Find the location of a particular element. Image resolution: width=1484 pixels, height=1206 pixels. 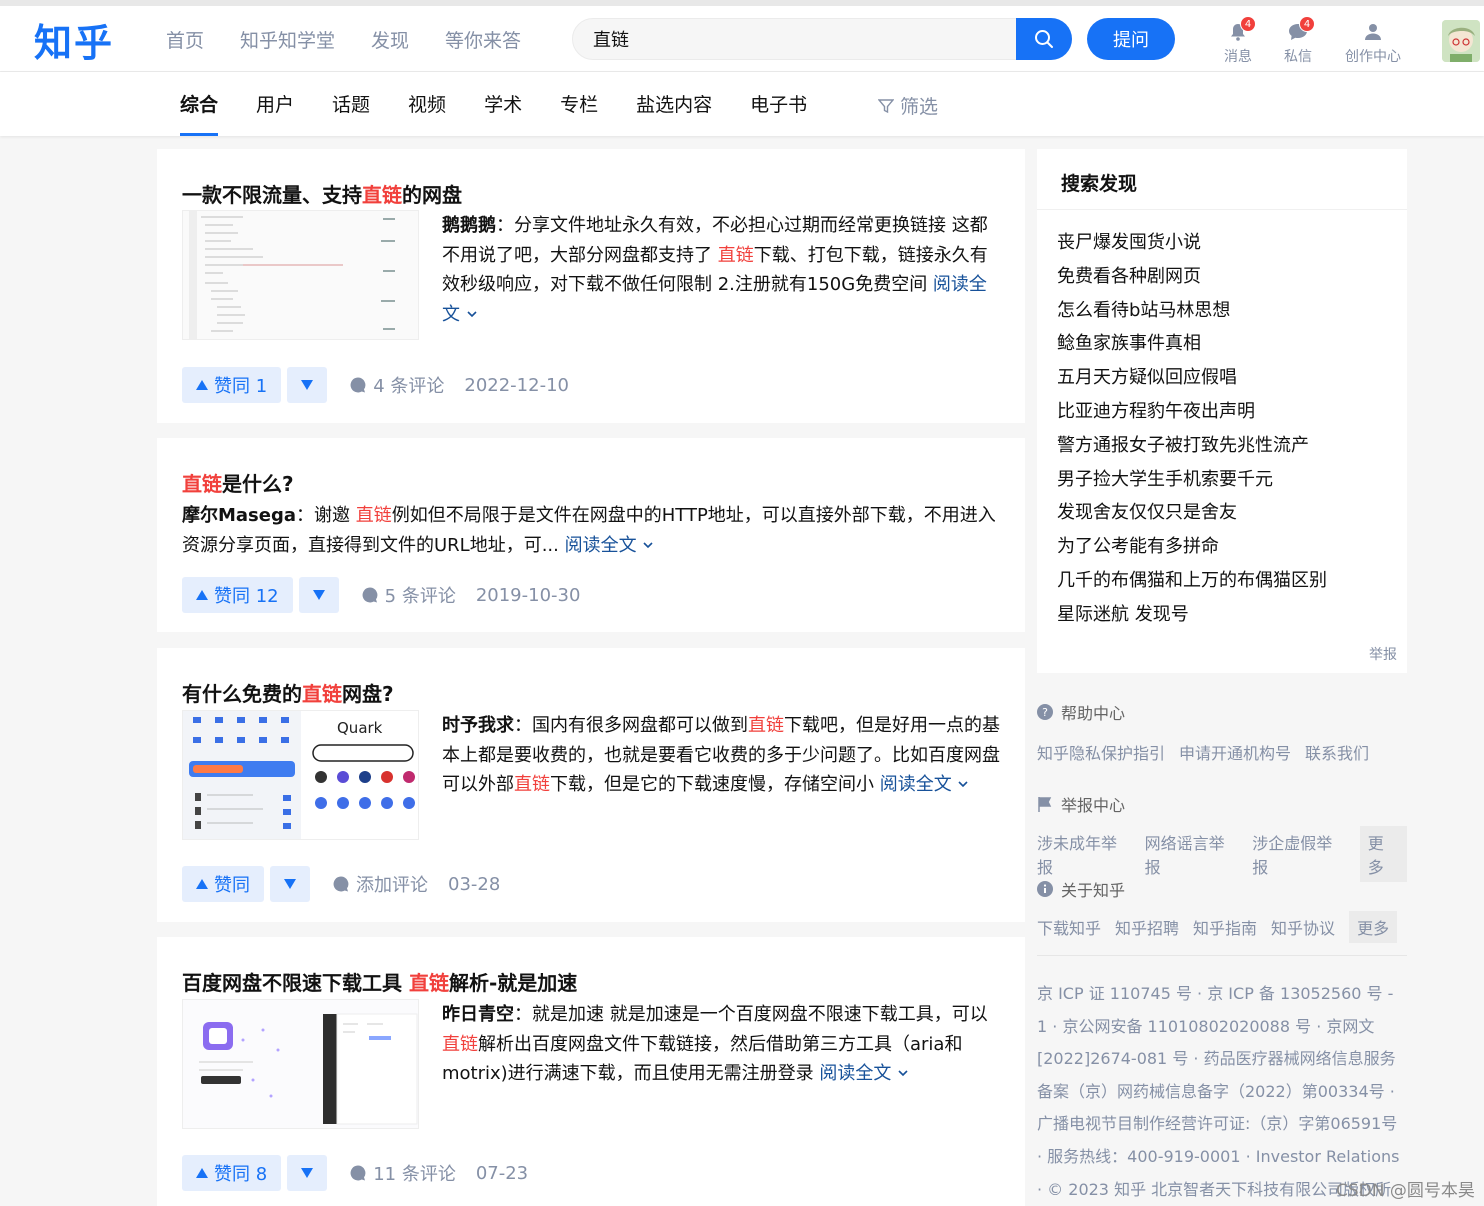

trending-item: 五月天方疑似回应假唱 is located at coordinates (1192, 378).